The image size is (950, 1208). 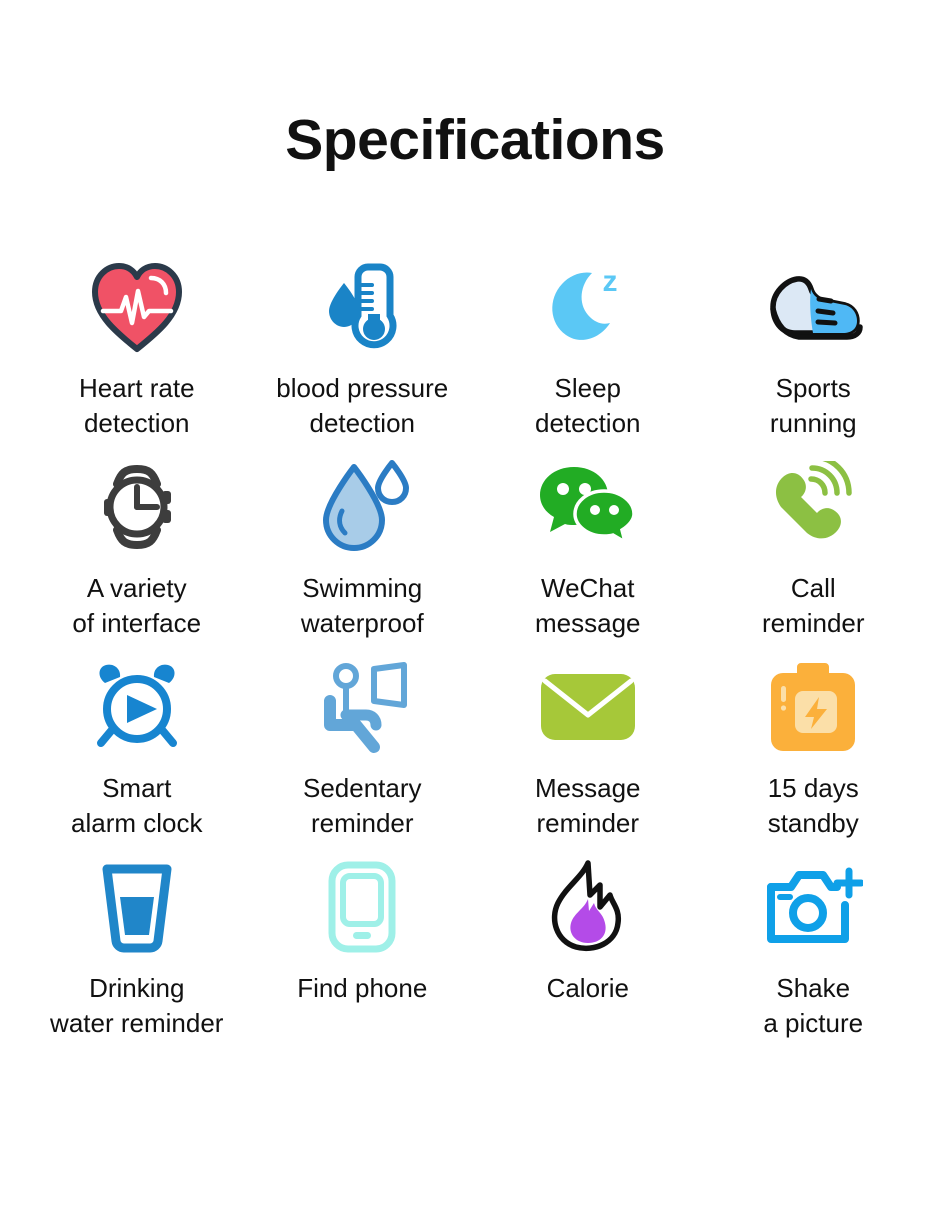 I want to click on smartphone-icon, so click(x=362, y=907).